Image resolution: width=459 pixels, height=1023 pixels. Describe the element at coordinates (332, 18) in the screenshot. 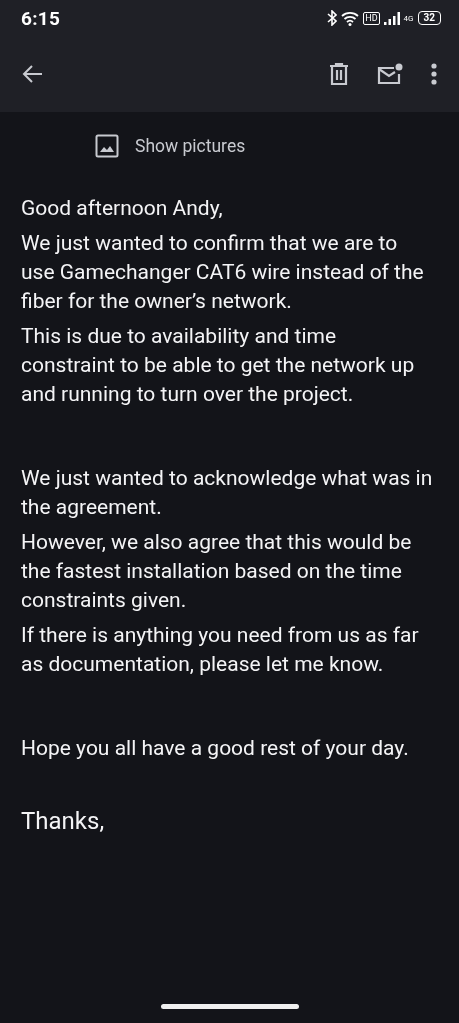

I see `bluetooth-icon` at that location.